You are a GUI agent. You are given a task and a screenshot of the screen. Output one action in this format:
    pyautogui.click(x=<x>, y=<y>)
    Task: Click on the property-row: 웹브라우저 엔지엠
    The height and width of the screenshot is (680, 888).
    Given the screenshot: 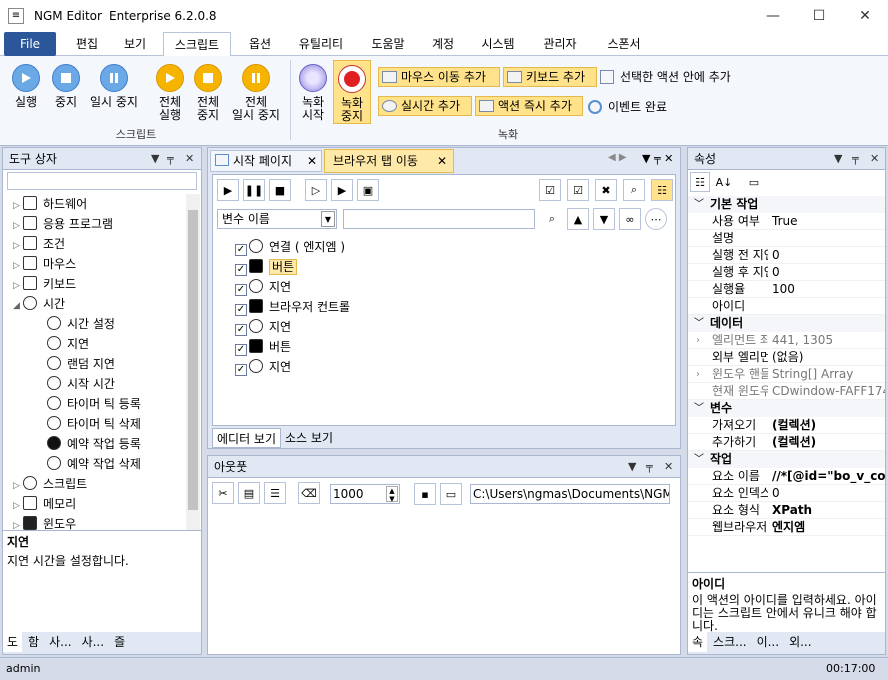 What is the action you would take?
    pyautogui.click(x=786, y=527)
    